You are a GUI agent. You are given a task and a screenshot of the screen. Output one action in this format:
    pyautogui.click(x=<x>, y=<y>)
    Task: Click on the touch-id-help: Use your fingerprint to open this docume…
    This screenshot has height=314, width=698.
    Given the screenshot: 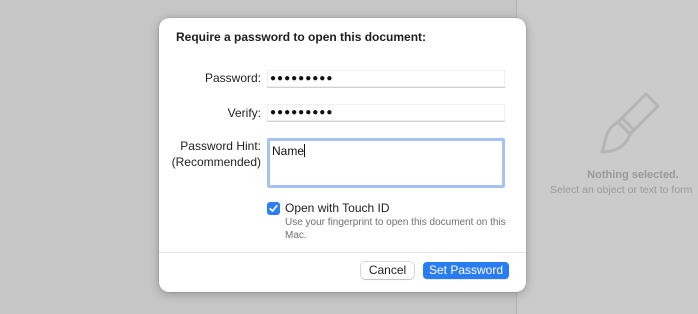 What is the action you would take?
    pyautogui.click(x=395, y=229)
    